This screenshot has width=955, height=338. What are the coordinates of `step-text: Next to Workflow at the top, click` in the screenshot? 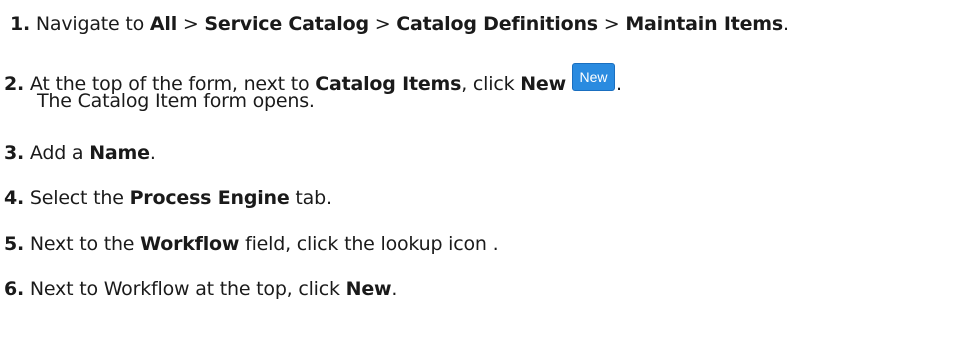 It's located at (187, 289).